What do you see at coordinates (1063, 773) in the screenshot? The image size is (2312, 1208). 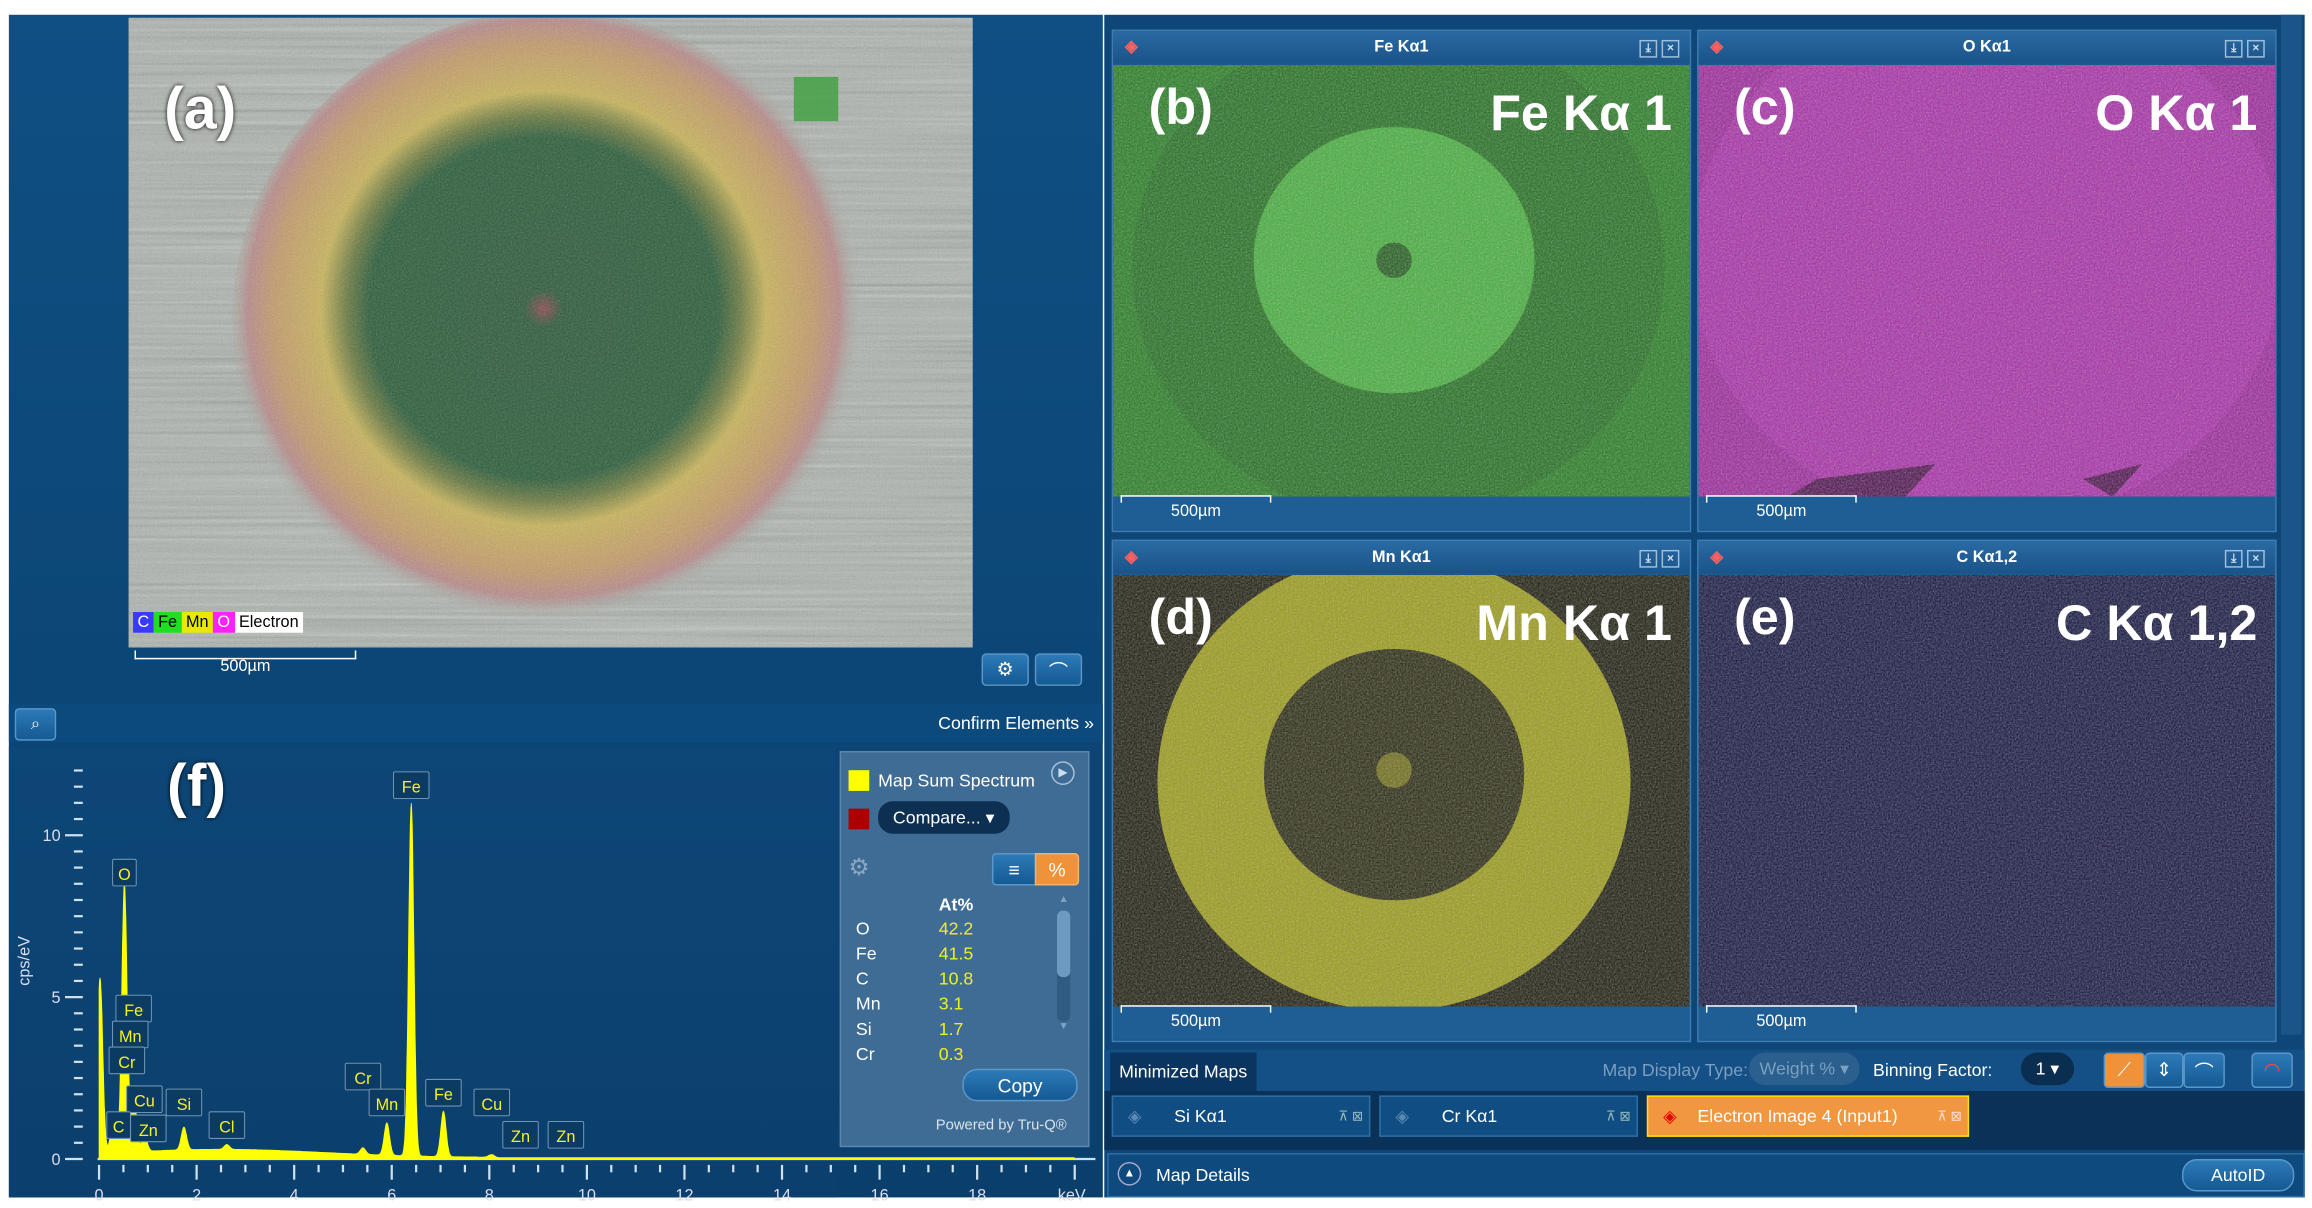 I see `play-button: ▶` at bounding box center [1063, 773].